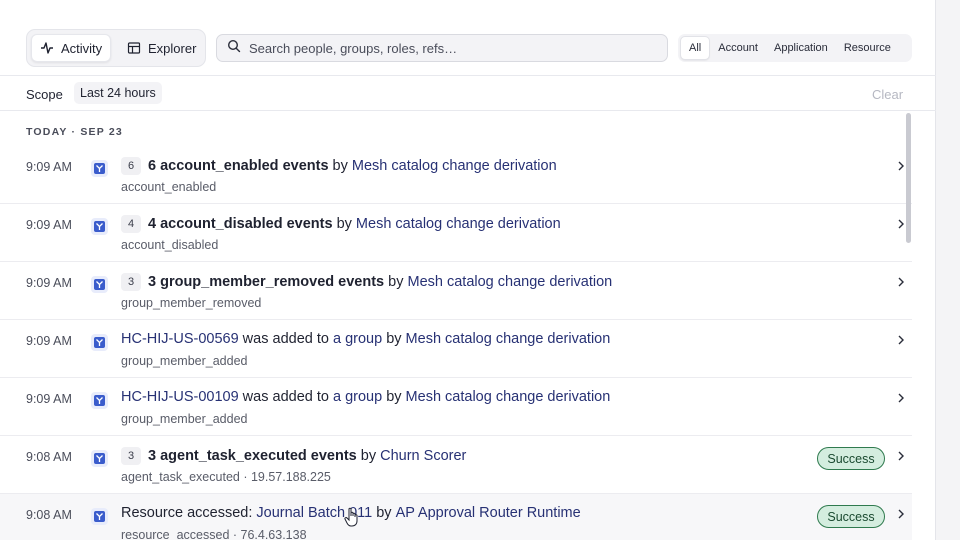  What do you see at coordinates (170, 245) in the screenshot?
I see `event-type: account_disabled` at bounding box center [170, 245].